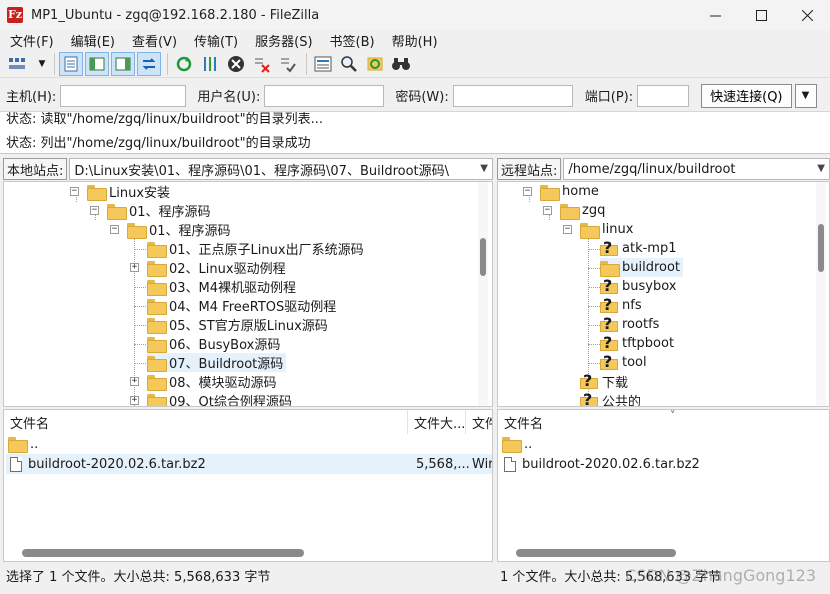 The image size is (830, 594). I want to click on maximize-button, so click(761, 15).